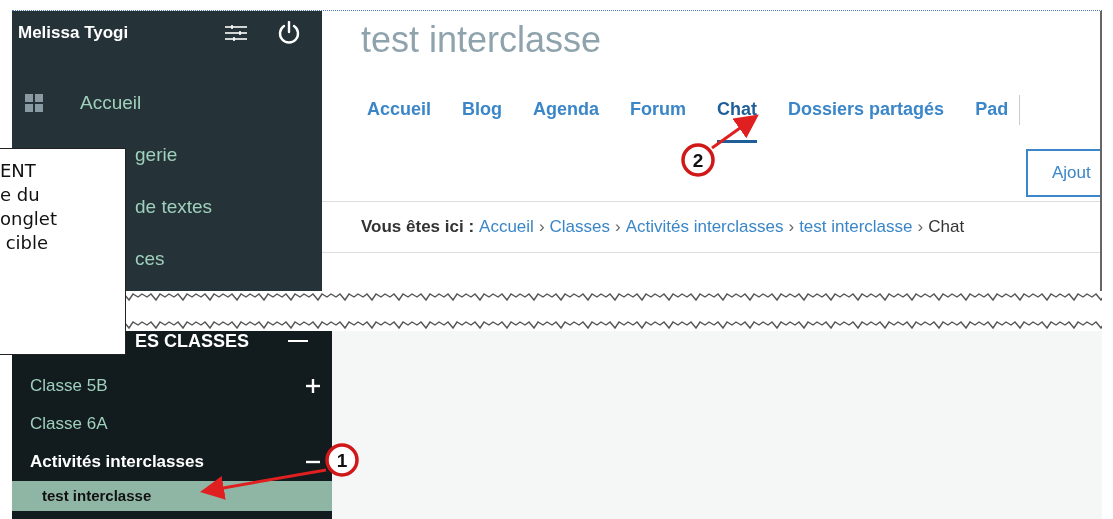 Image resolution: width=1113 pixels, height=519 pixels. I want to click on tab: Chat, so click(737, 121).